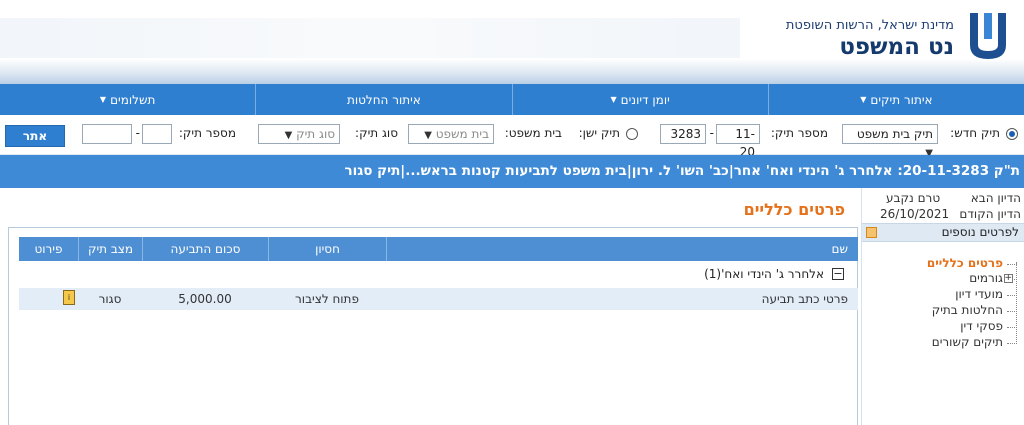 Image resolution: width=1024 pixels, height=425 pixels. What do you see at coordinates (683, 134) in the screenshot?
I see `case-suffix-input: 3283` at bounding box center [683, 134].